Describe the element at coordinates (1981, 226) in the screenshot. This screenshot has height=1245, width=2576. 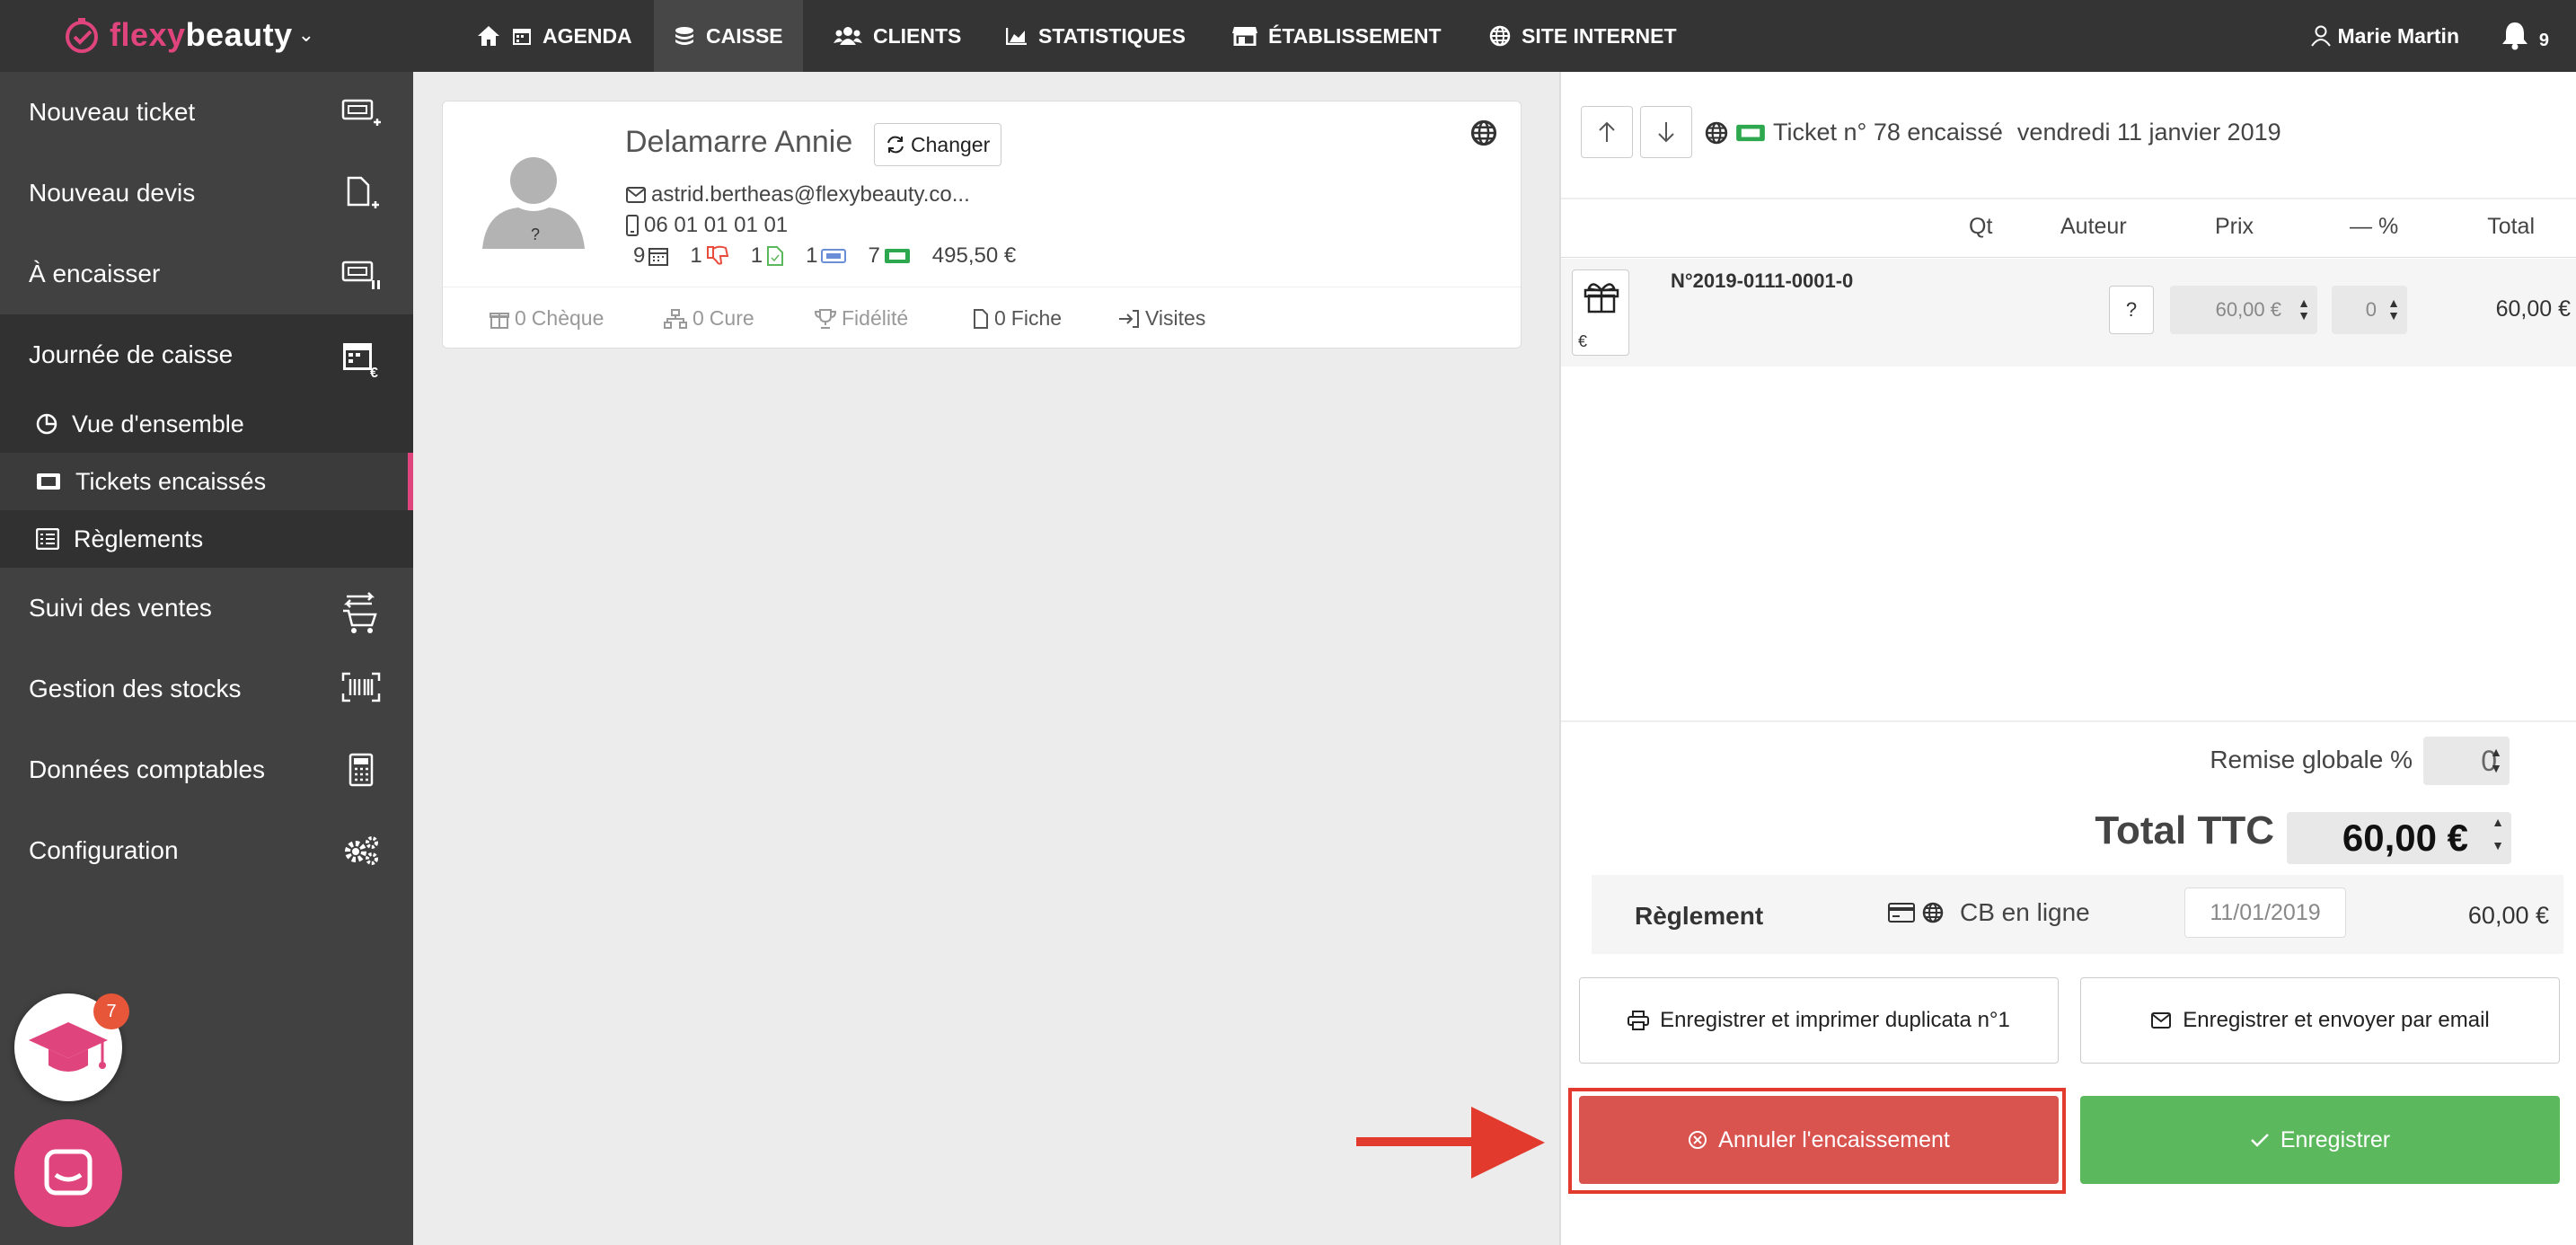
I see `column-qt: Qt` at that location.